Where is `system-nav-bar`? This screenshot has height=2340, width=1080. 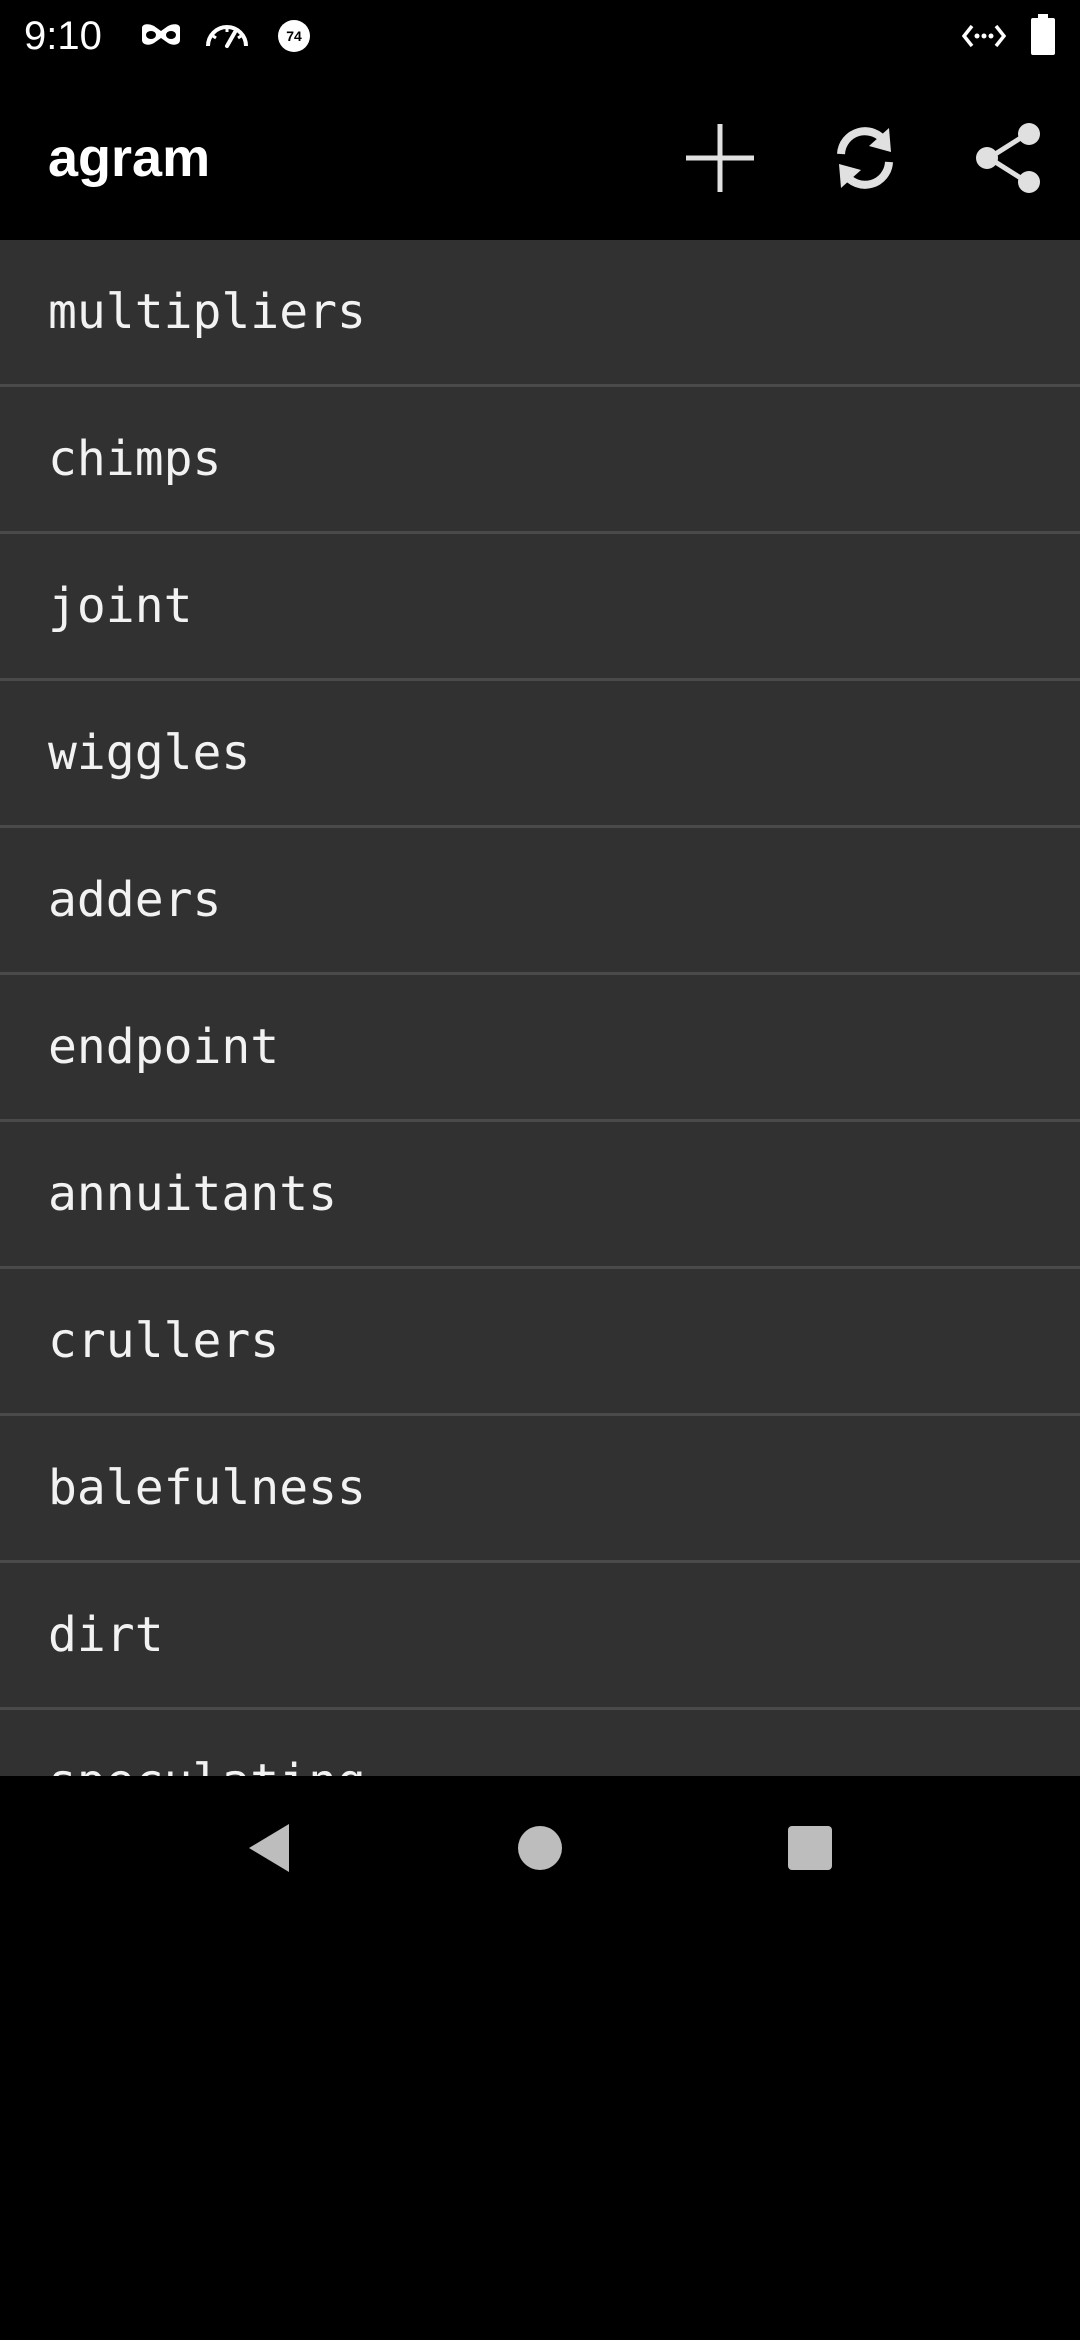
system-nav-bar is located at coordinates (540, 1848).